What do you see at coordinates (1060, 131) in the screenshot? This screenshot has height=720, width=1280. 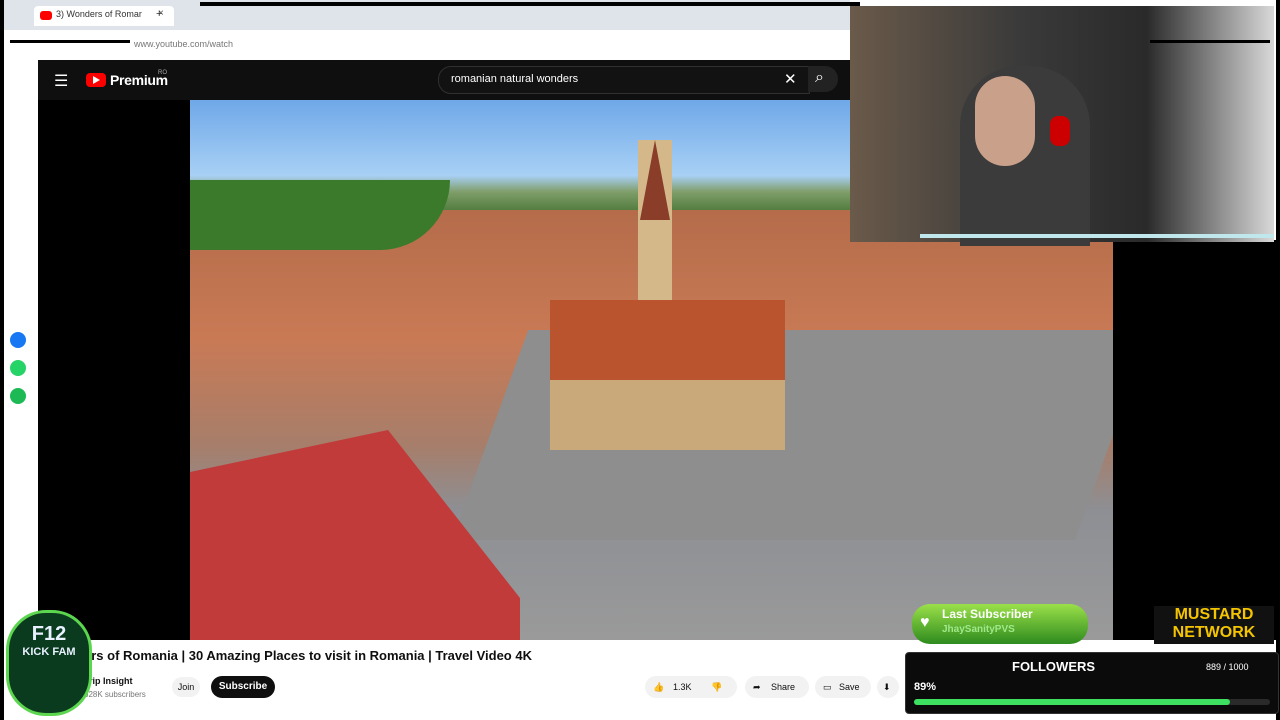 I see `headset-icon` at bounding box center [1060, 131].